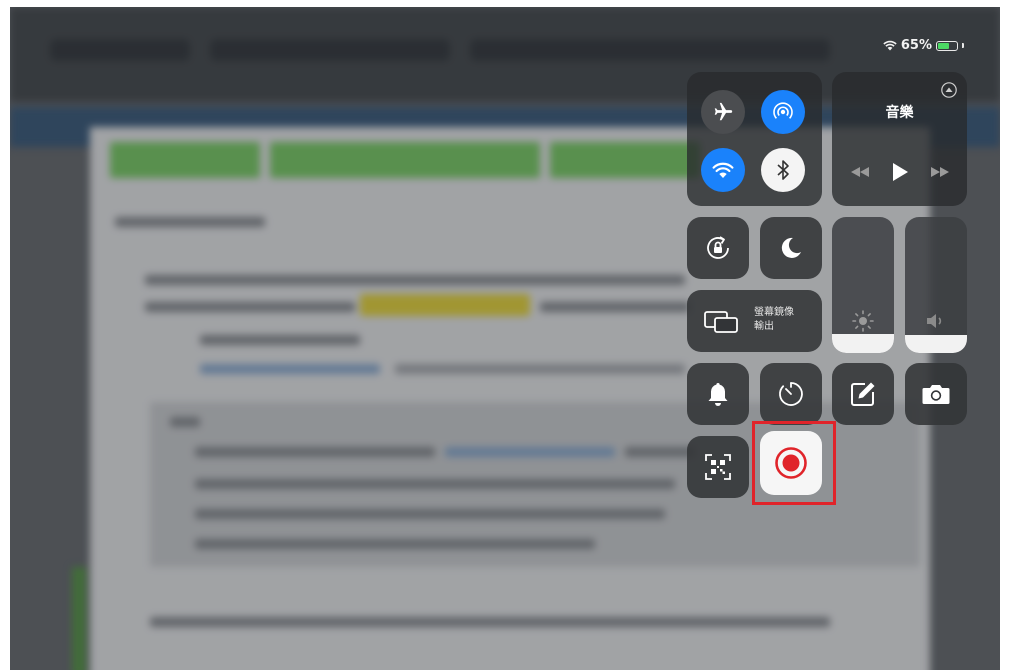 Image resolution: width=1016 pixels, height=670 pixels. What do you see at coordinates (890, 45) in the screenshot?
I see `wifi-status-icon` at bounding box center [890, 45].